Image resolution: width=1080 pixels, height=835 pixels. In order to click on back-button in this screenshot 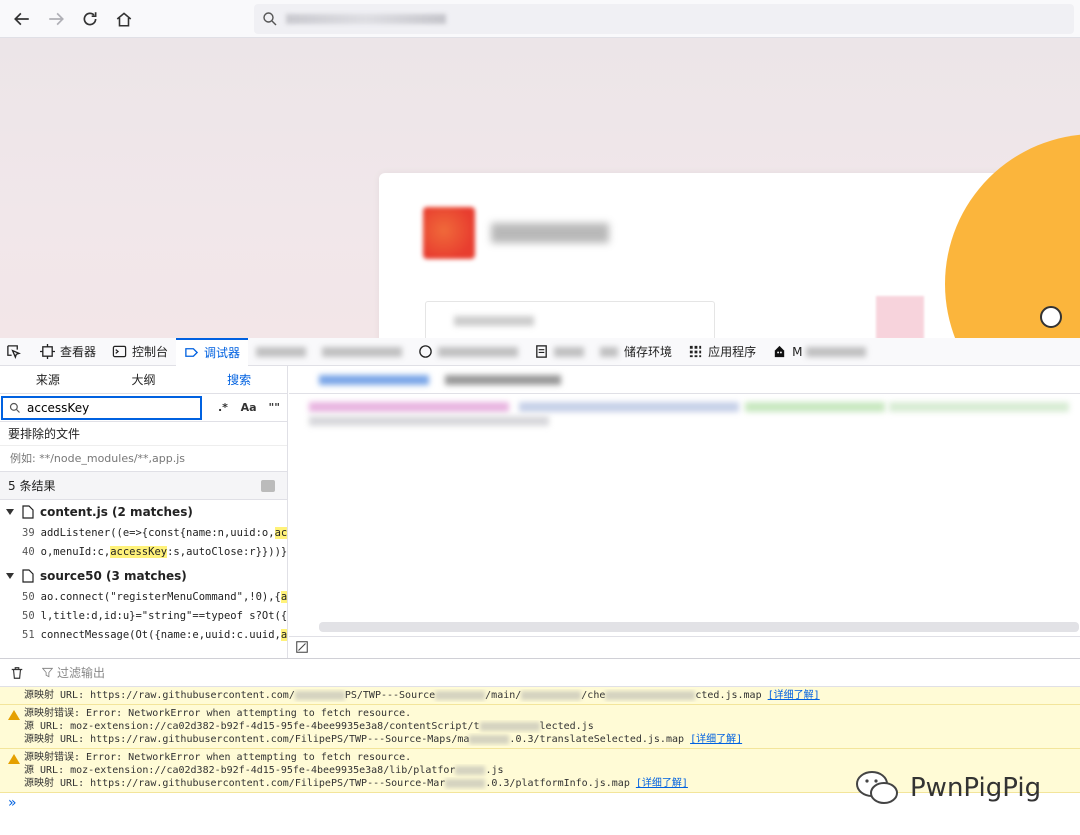, I will do `click(22, 19)`.